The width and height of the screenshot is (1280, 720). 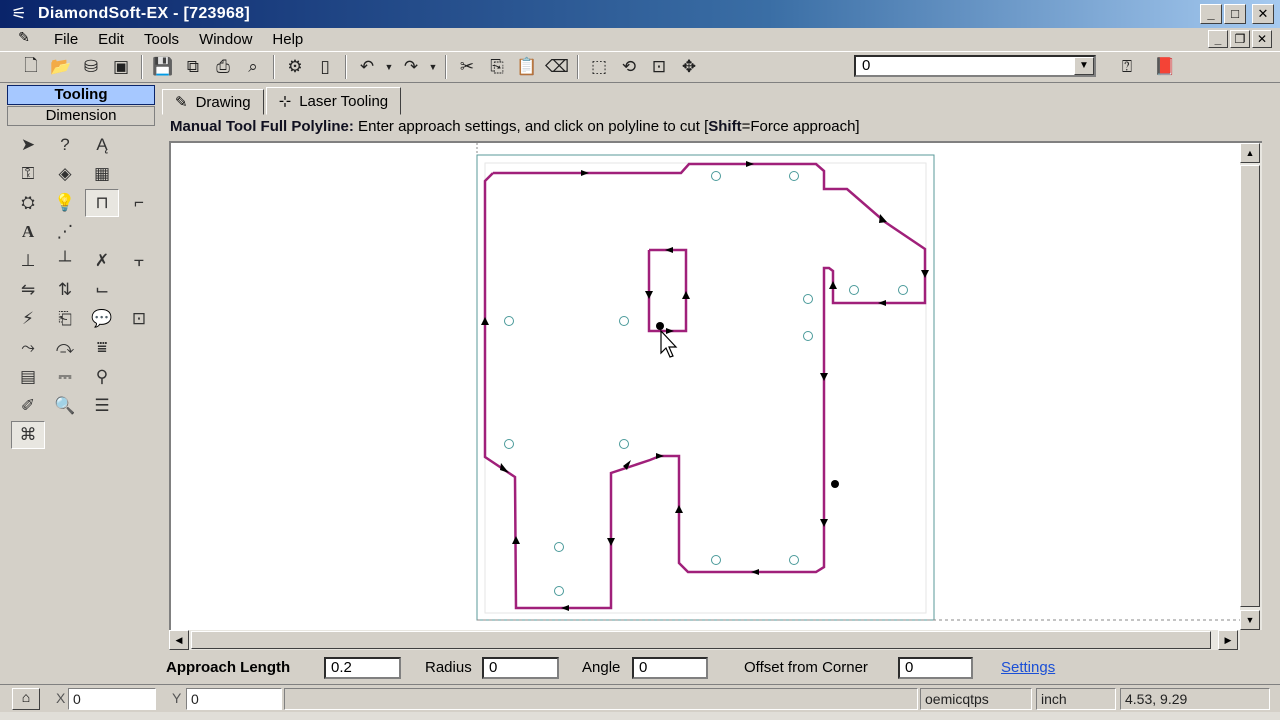 What do you see at coordinates (139, 261) in the screenshot?
I see `split-tool-icon: ⫟` at bounding box center [139, 261].